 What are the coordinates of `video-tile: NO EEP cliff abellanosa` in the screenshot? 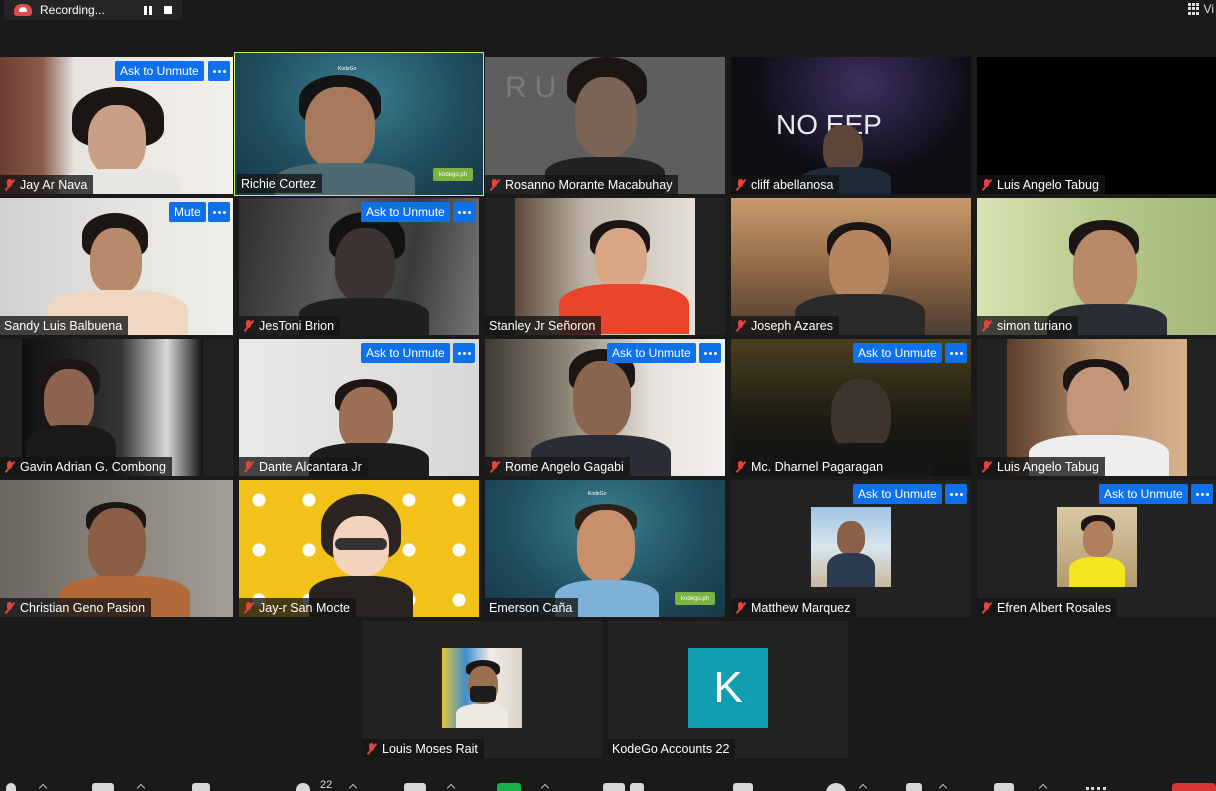 It's located at (851, 125).